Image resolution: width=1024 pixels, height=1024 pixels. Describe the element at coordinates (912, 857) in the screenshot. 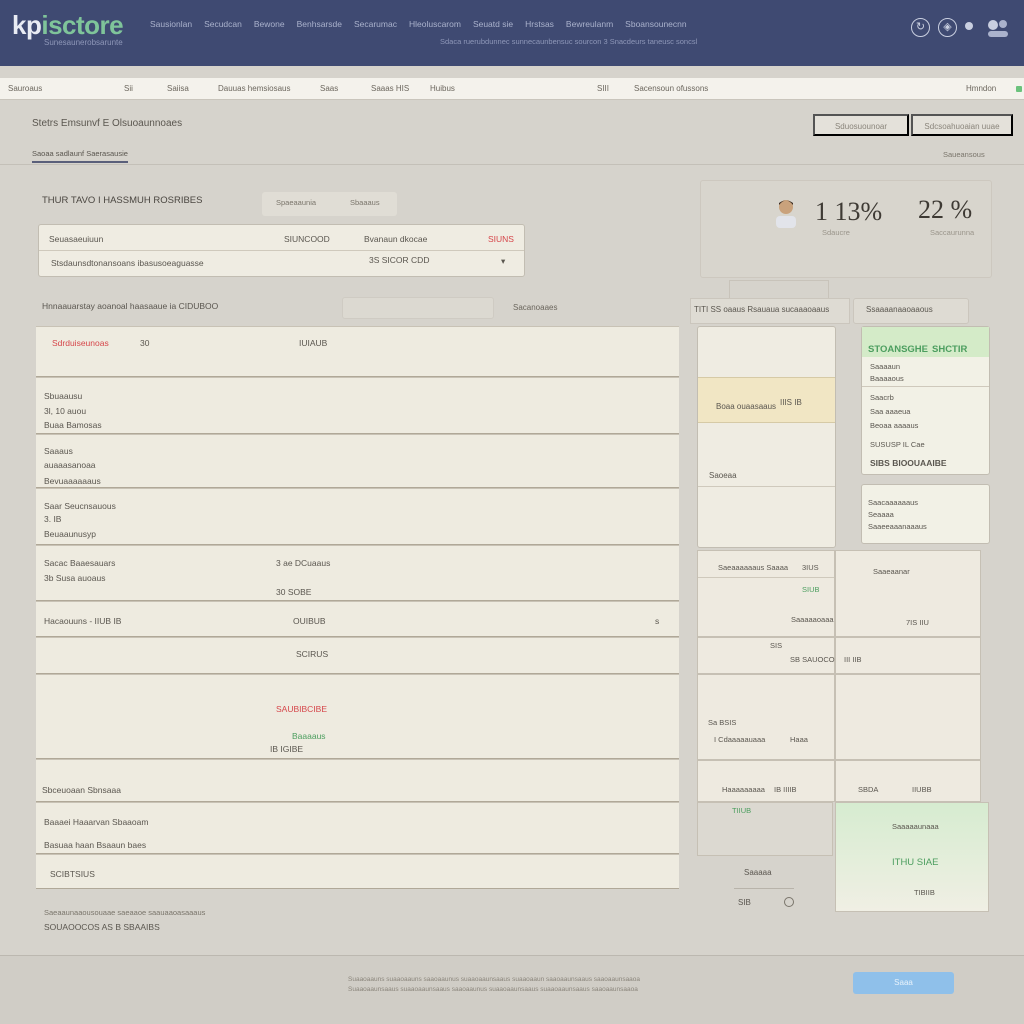

I see `summary-green-cell: Saaaaaunaaa ITHU SIAE TIBIIB` at that location.